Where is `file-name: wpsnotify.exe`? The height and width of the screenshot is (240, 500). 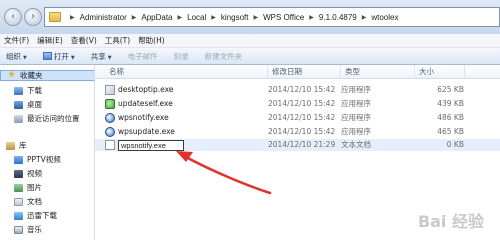
file-name: wpsnotify.exe is located at coordinates (143, 117).